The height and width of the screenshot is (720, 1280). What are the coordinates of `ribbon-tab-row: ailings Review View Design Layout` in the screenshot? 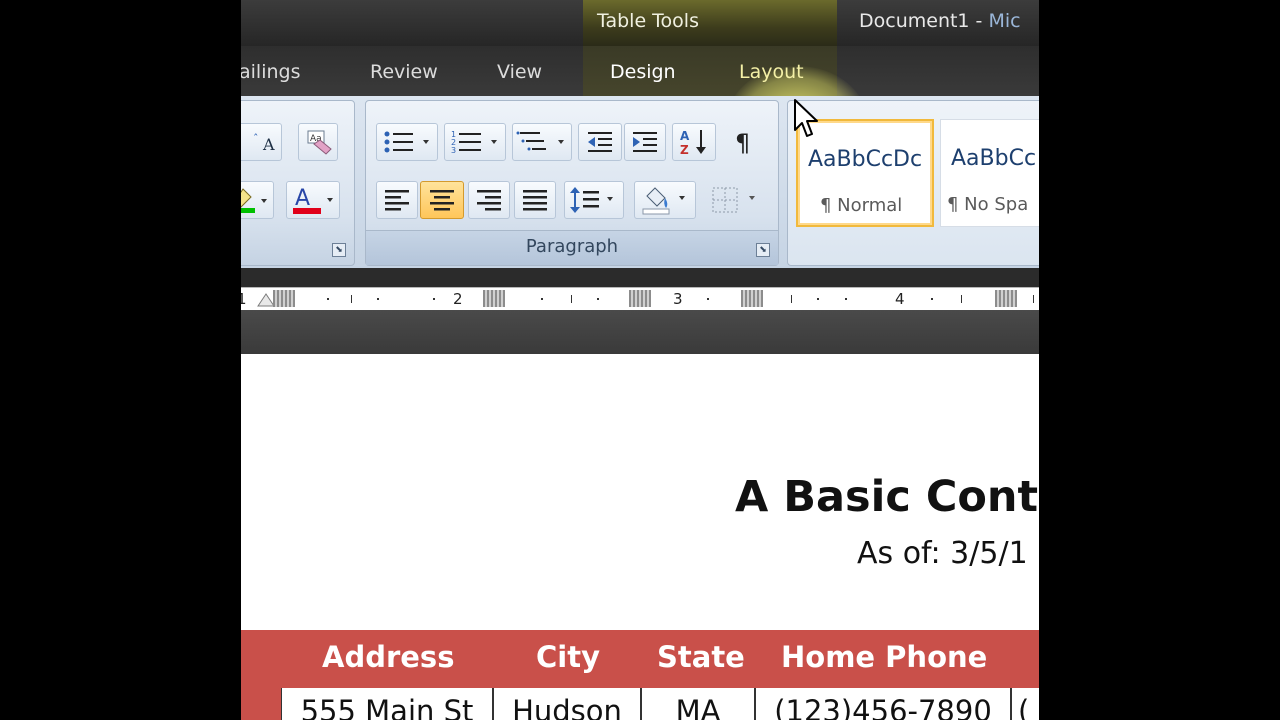 It's located at (640, 111).